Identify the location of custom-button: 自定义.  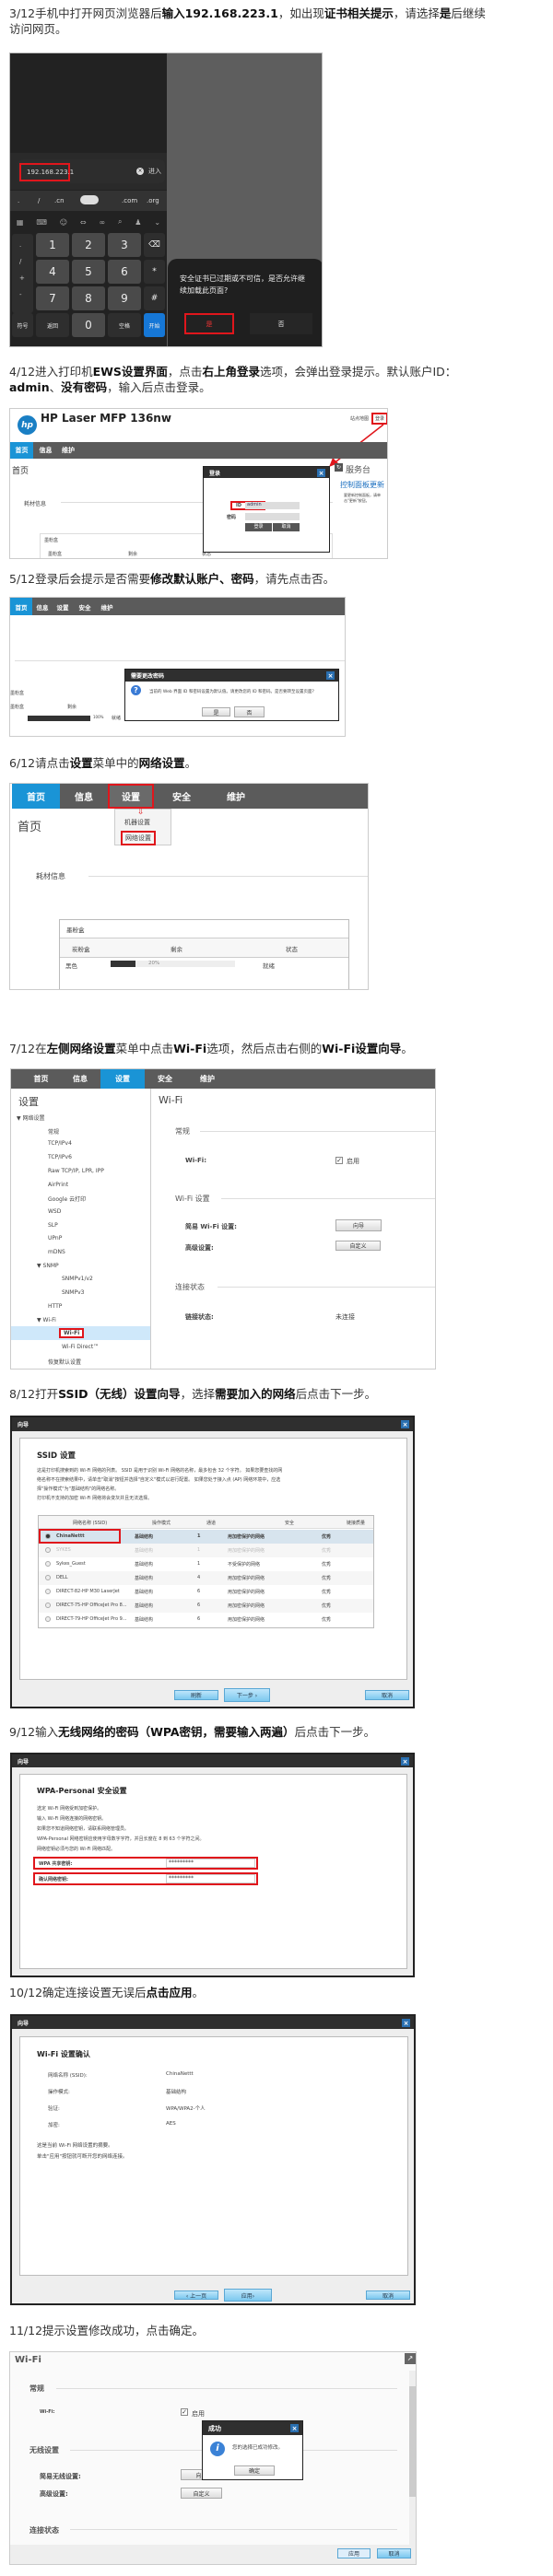
(201, 2493).